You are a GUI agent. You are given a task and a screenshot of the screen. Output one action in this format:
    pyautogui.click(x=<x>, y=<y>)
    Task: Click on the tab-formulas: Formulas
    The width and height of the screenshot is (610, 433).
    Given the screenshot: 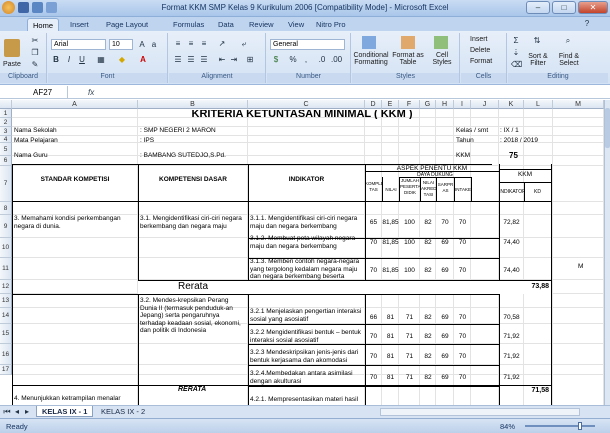 What is the action you would take?
    pyautogui.click(x=188, y=24)
    